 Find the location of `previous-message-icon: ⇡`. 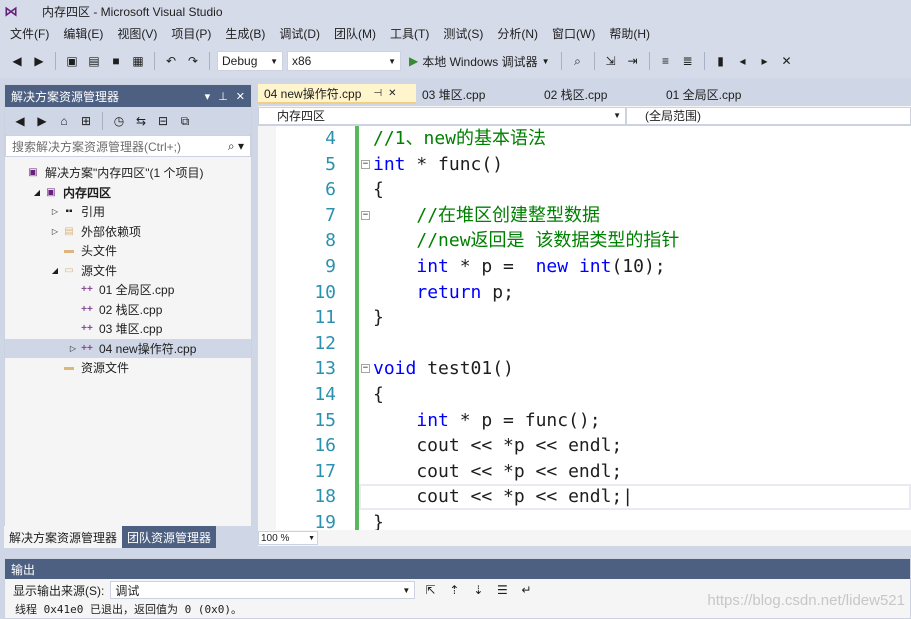

previous-message-icon: ⇡ is located at coordinates (454, 590).